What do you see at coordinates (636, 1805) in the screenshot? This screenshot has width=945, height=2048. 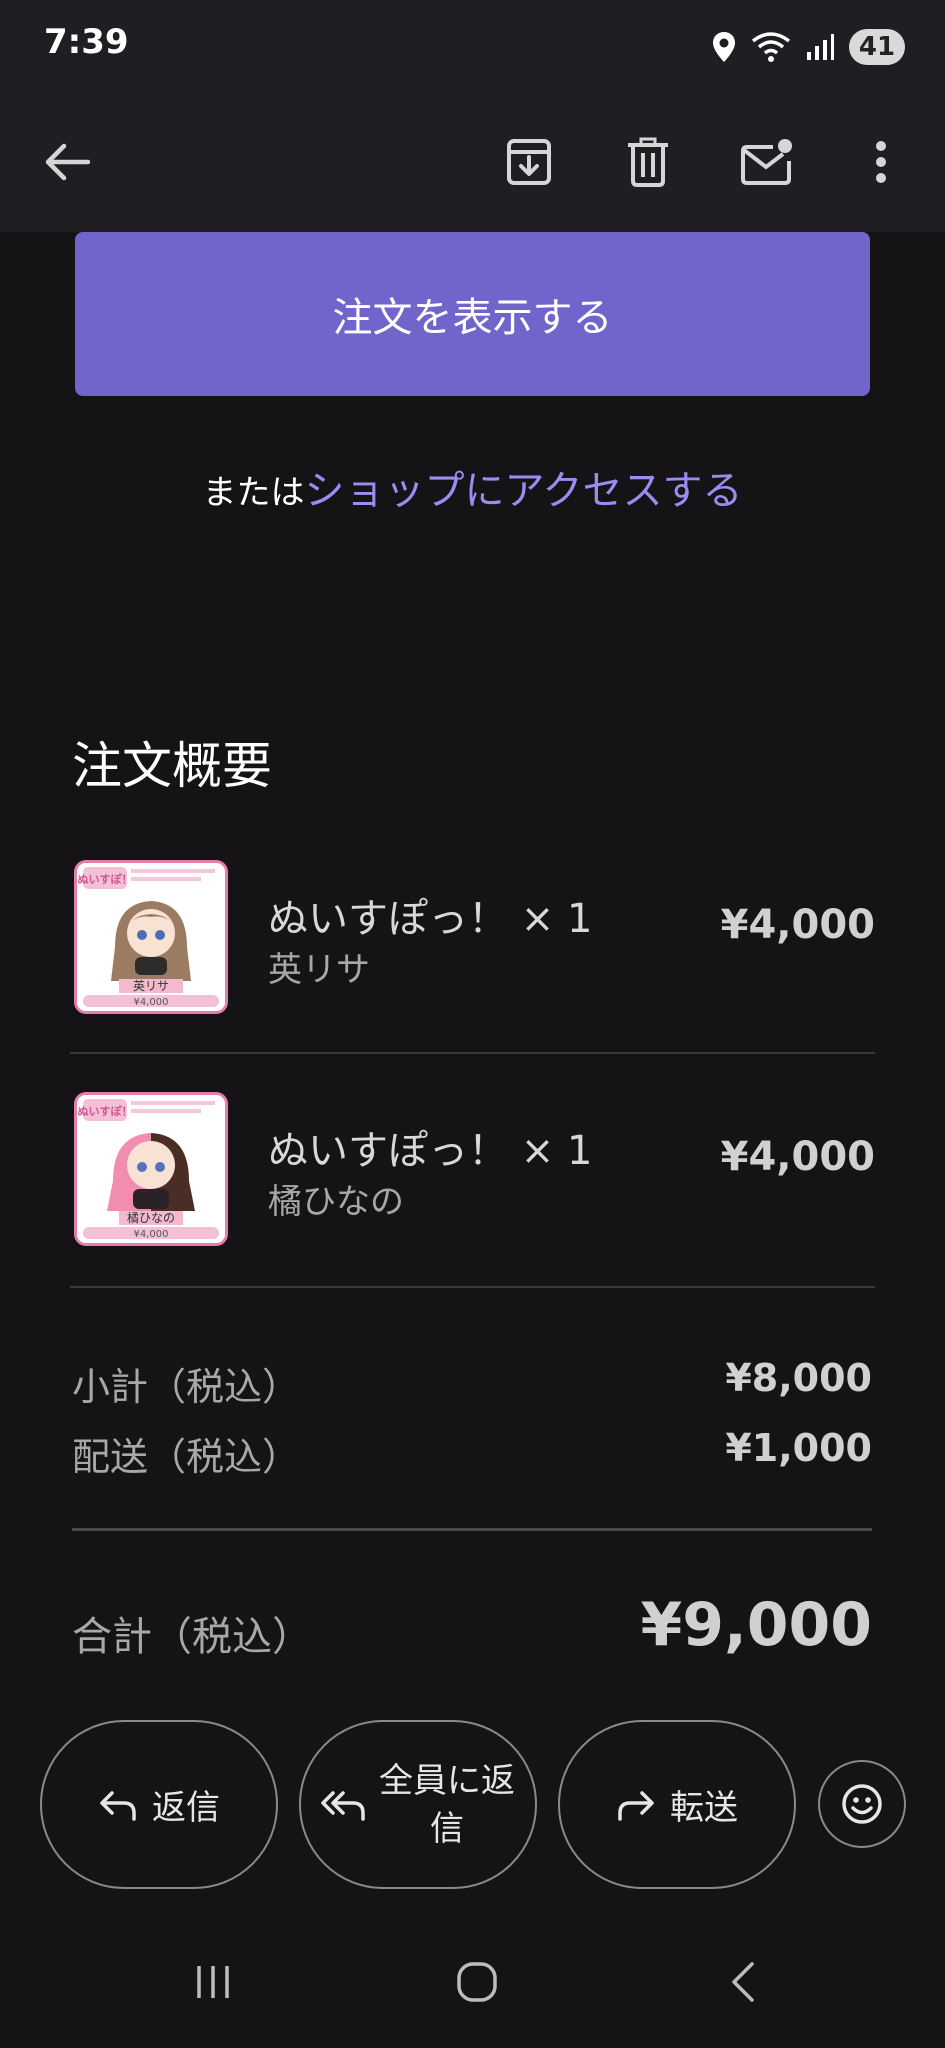 I see `forward-icon` at bounding box center [636, 1805].